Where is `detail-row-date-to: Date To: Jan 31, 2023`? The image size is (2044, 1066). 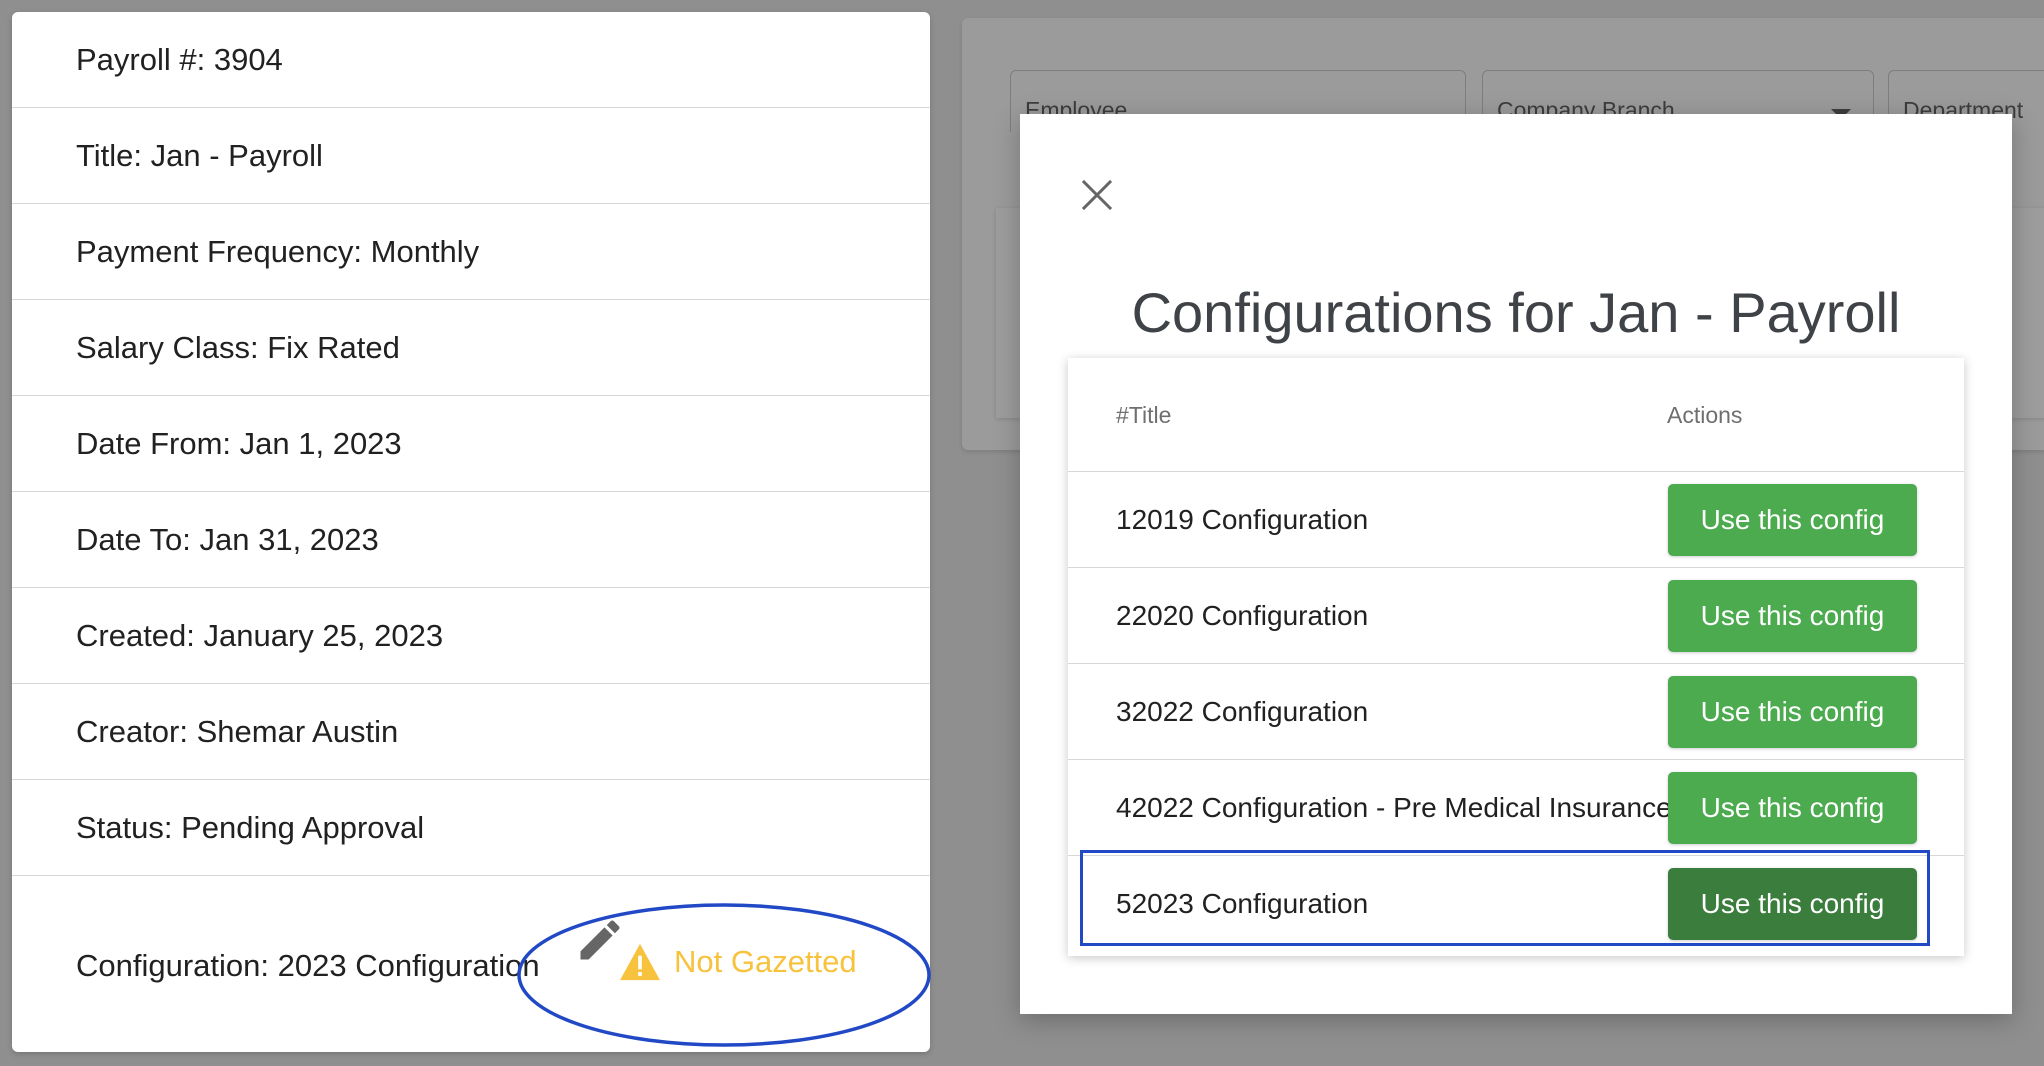 detail-row-date-to: Date To: Jan 31, 2023 is located at coordinates (471, 540).